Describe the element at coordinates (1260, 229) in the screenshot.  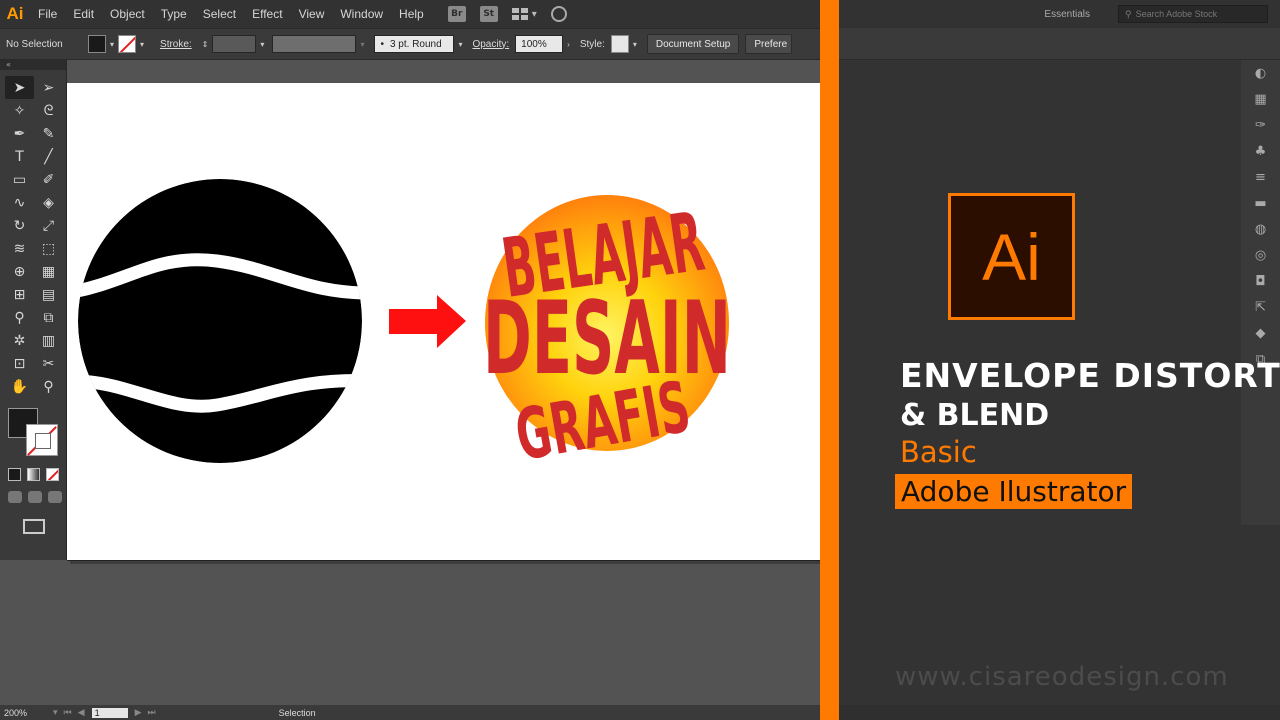
I see `transparency-panel-icon: ◍` at that location.